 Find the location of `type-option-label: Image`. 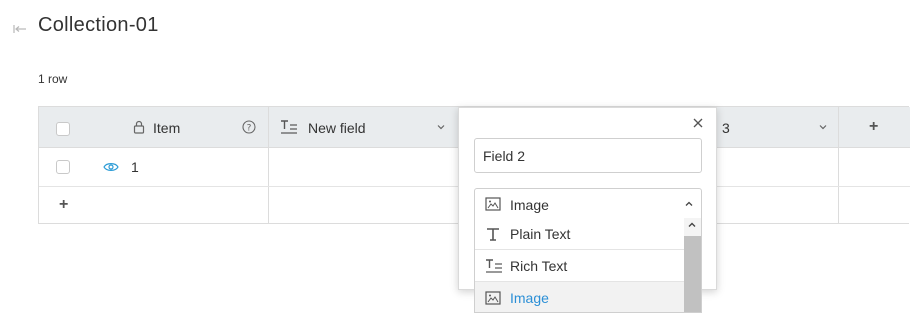

type-option-label: Image is located at coordinates (529, 298).